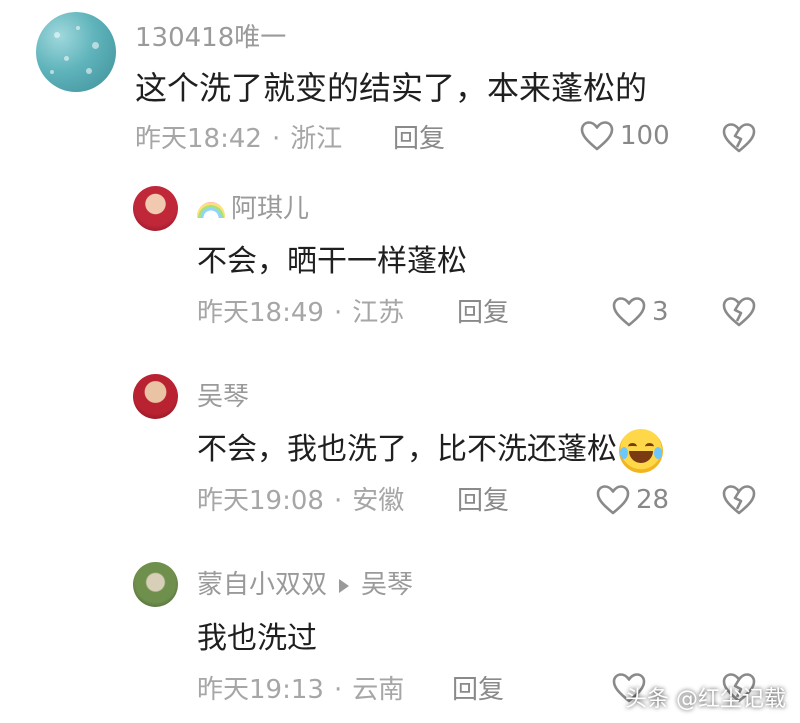 This screenshot has width=800, height=723. I want to click on comment-location: 安徽, so click(378, 501).